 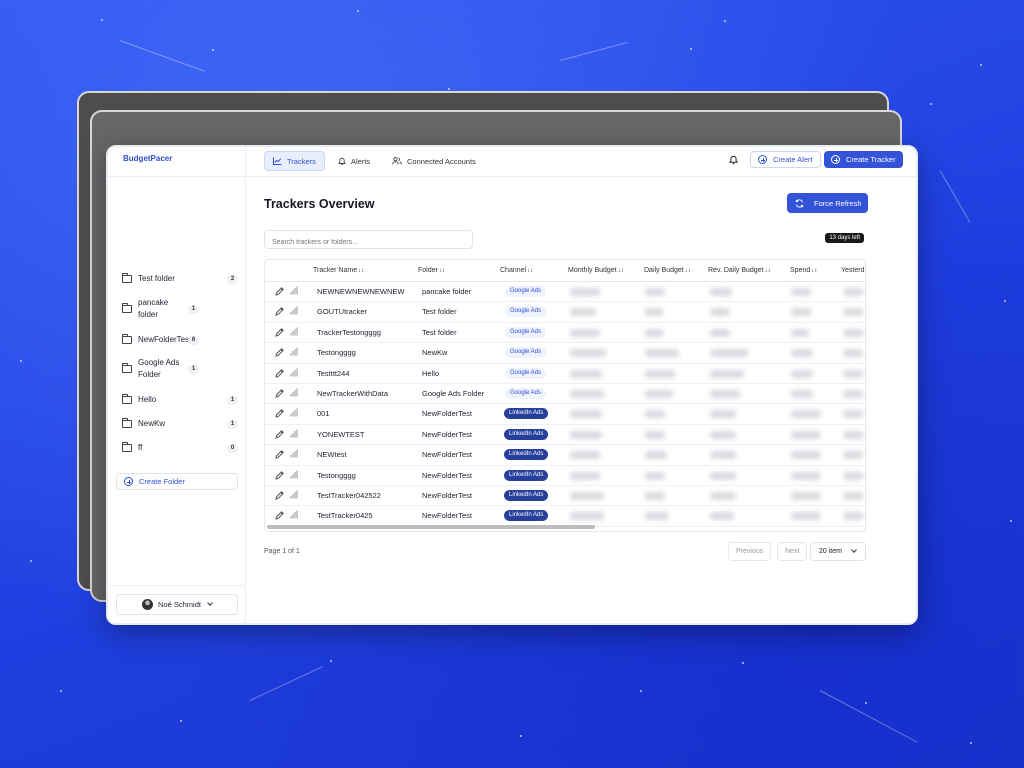 I want to click on tracker-name: Testttt244, so click(x=333, y=373).